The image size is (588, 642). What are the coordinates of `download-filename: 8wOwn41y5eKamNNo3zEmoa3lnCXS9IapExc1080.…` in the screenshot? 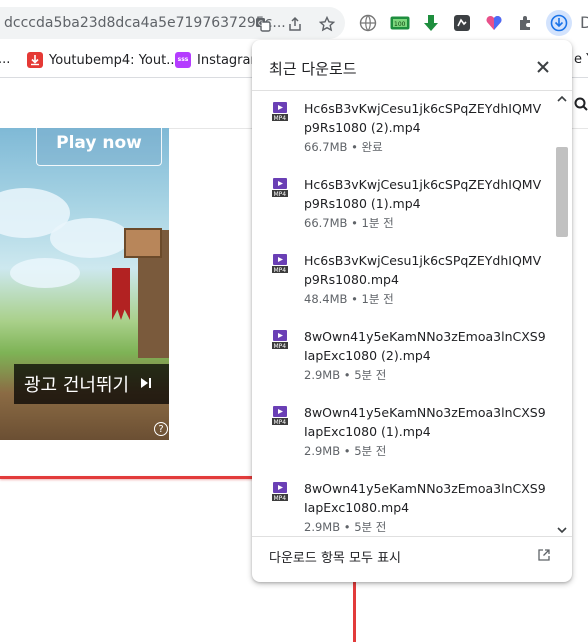 It's located at (426, 498).